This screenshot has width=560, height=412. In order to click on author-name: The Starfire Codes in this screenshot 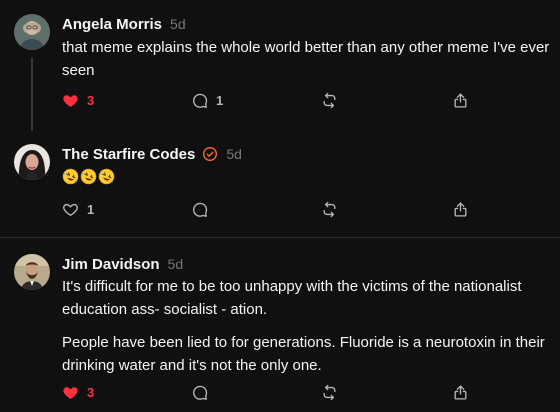, I will do `click(128, 154)`.